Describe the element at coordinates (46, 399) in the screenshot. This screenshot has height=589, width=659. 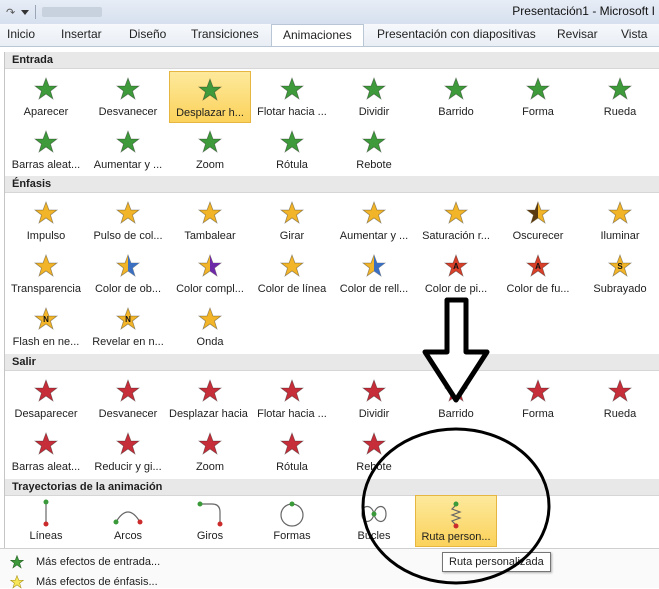
I see `effect-salir-desaparecer: Desaparecer` at that location.